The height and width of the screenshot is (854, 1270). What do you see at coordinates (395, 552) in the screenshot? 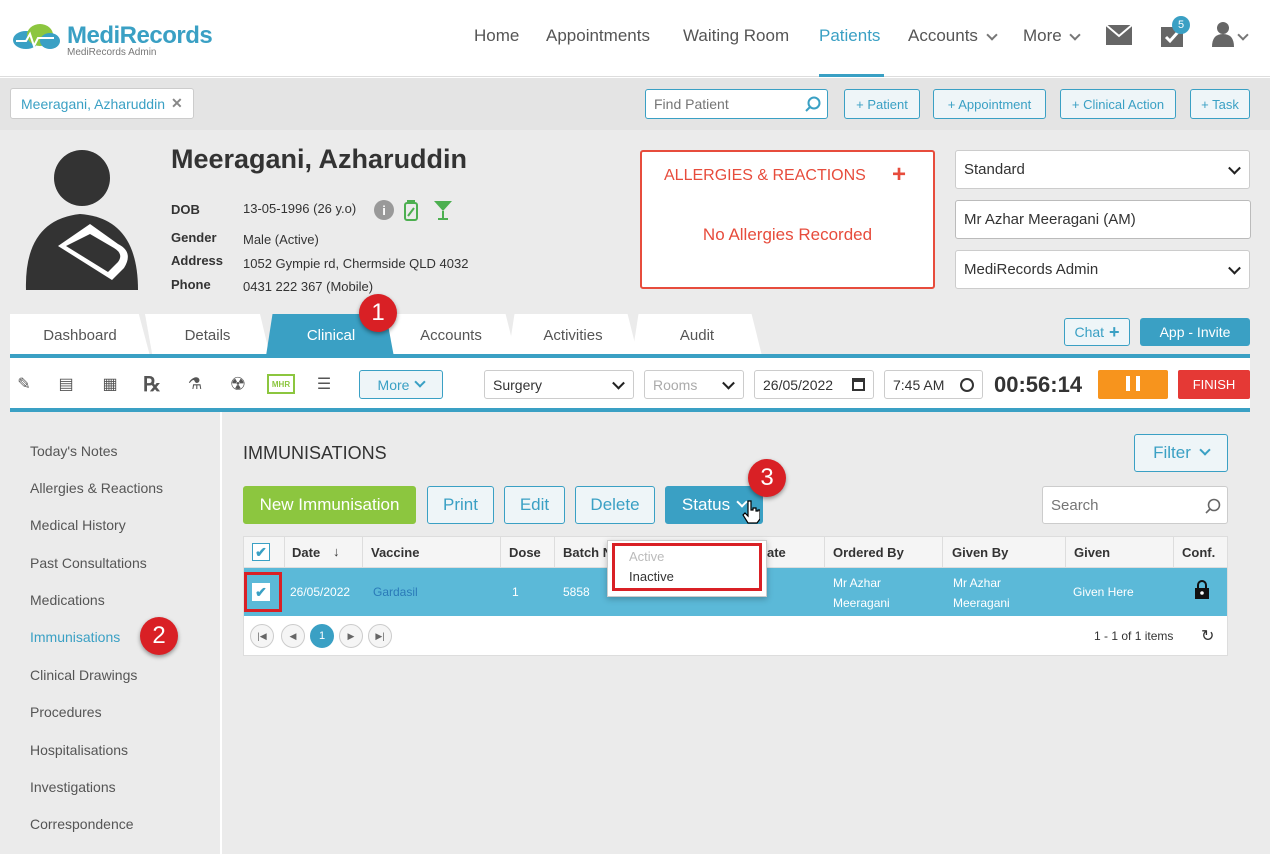
I see `col-vaccine: Vaccine` at bounding box center [395, 552].